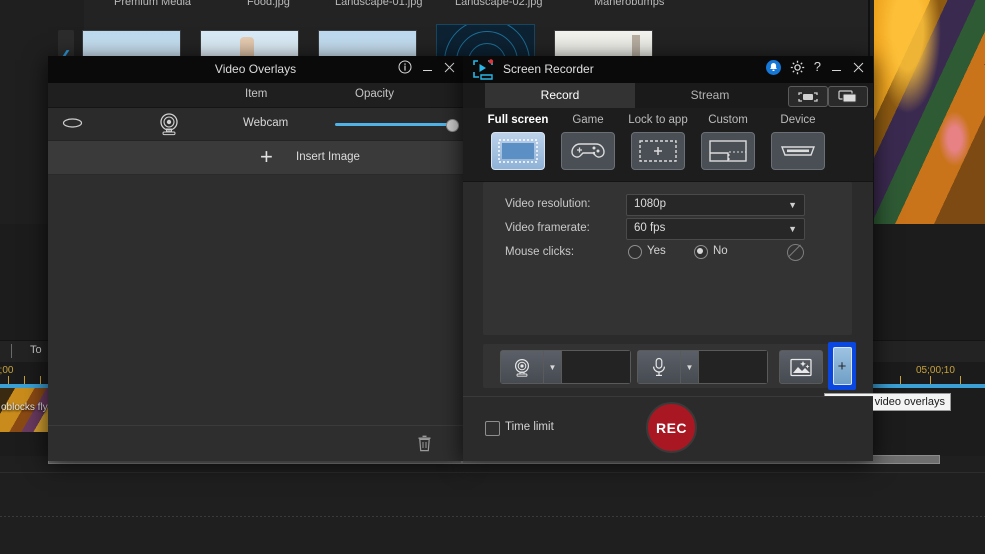 This screenshot has height=554, width=985. I want to click on mouse-clicks-label: Mouse clicks:, so click(540, 252).